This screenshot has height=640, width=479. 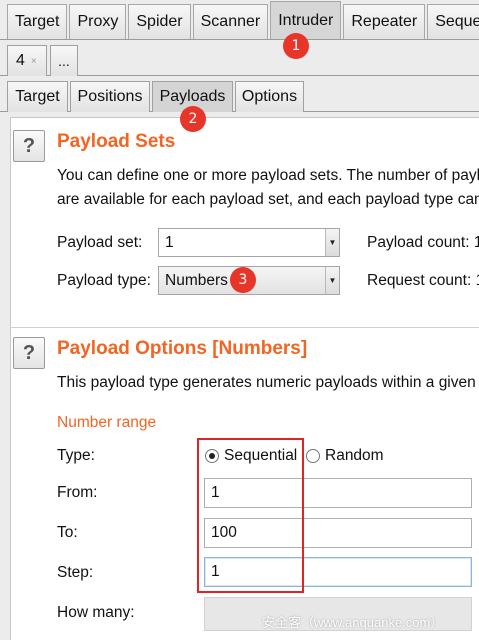 I want to click on subtab-options: Options, so click(x=269, y=96).